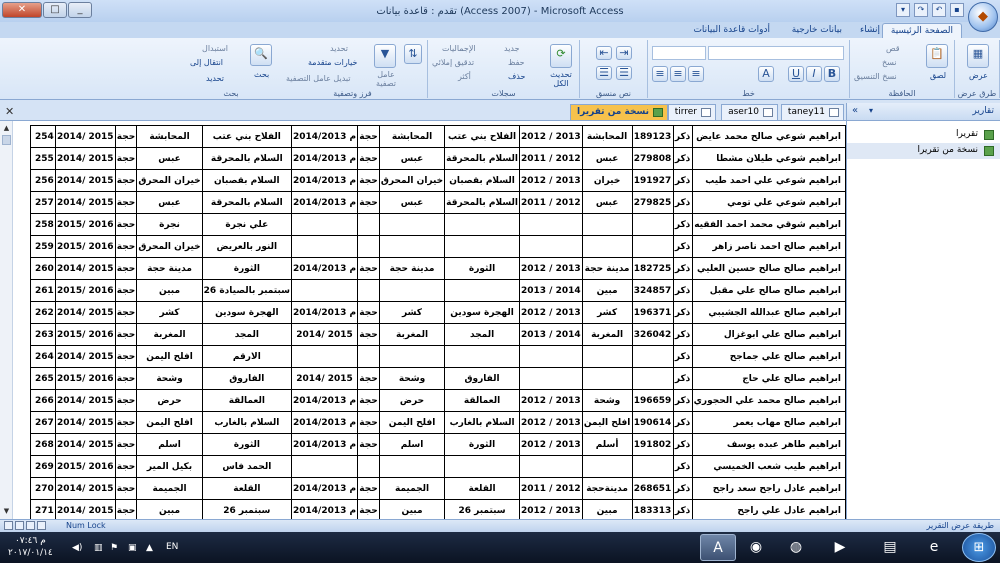  Describe the element at coordinates (169, 246) in the screenshot. I see `table-cell: خيران المحرق` at that location.